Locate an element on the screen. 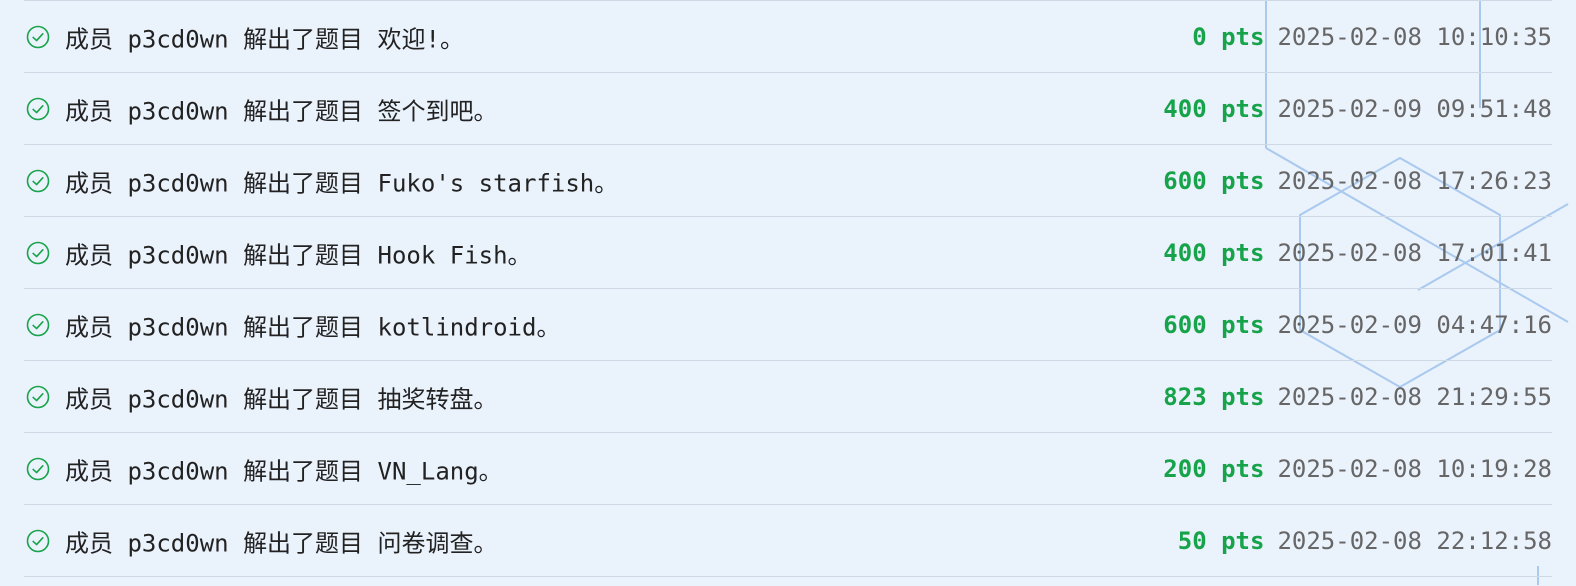 This screenshot has width=1576, height=586. solve-timestamp: 2025-02-08 21:29:55 is located at coordinates (1414, 396).